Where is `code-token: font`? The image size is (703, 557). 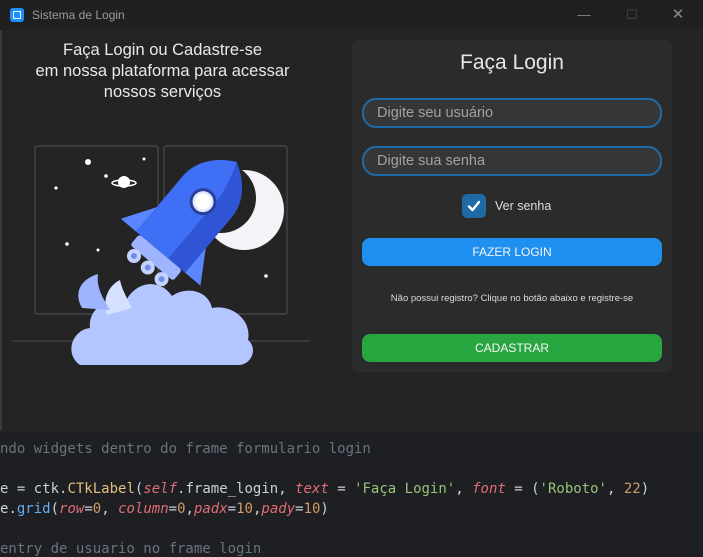 code-token: font is located at coordinates (489, 489).